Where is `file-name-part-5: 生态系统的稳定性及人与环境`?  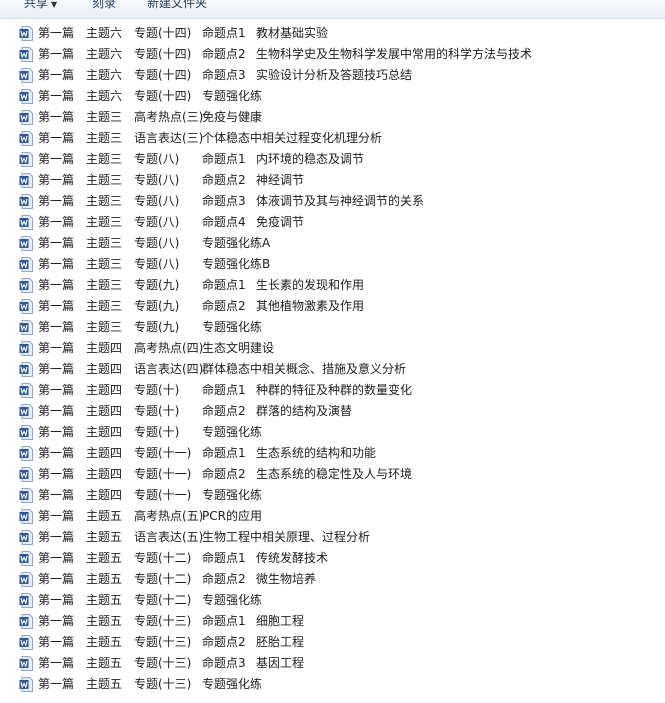
file-name-part-5: 生态系统的稳定性及人与环境 is located at coordinates (334, 474).